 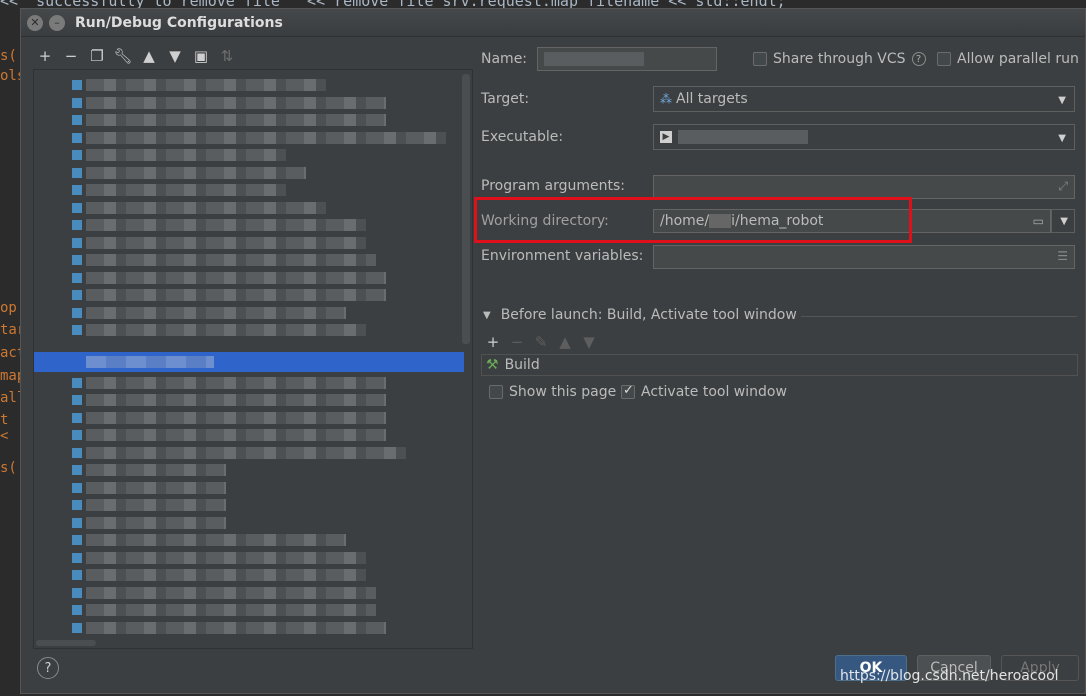 I want to click on tree-vertical-scrollbar, so click(x=466, y=209).